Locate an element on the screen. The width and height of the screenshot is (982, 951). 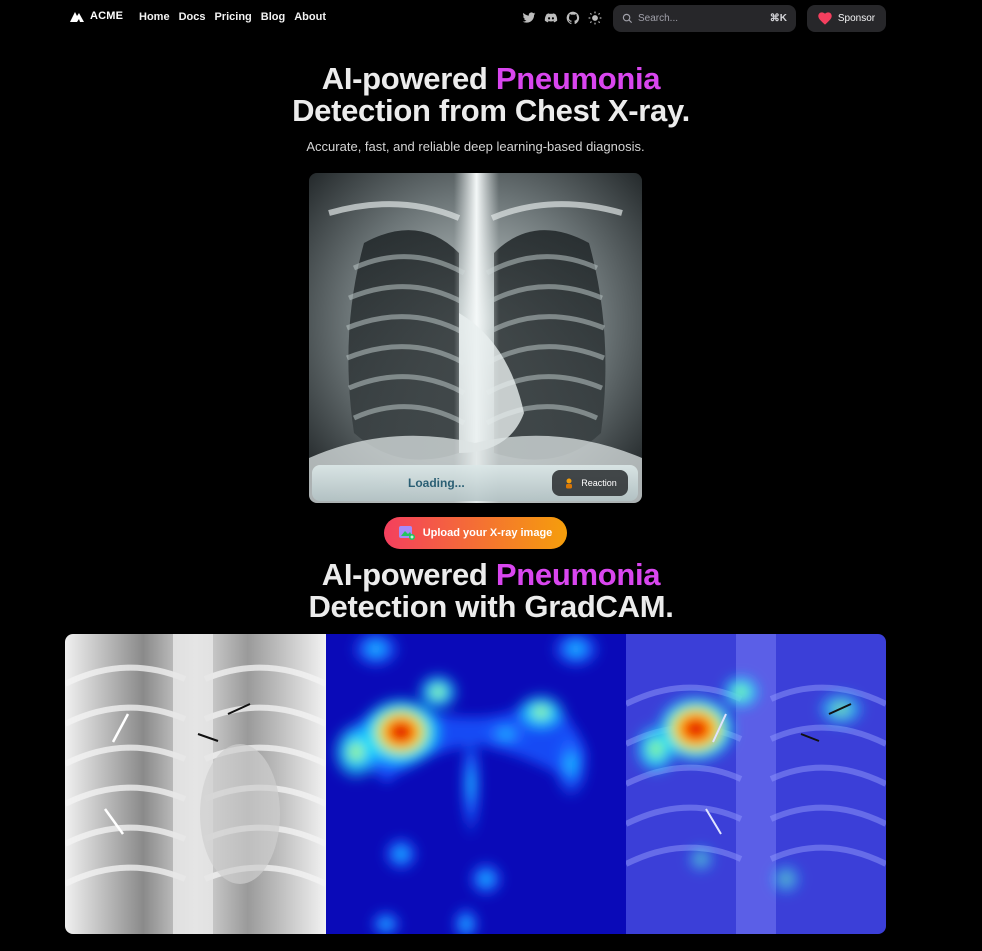
nav-link-about: About is located at coordinates (310, 17).